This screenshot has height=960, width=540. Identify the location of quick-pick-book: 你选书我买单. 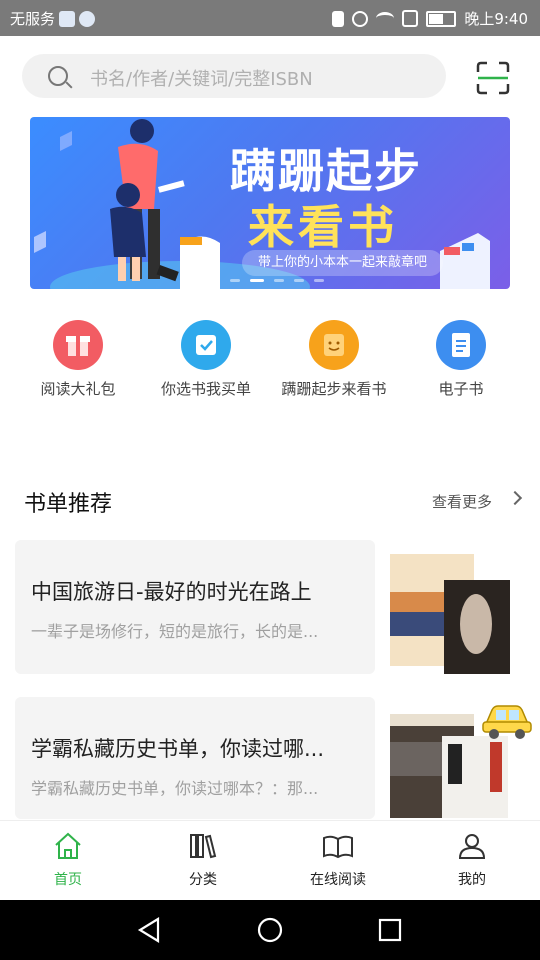
(206, 359).